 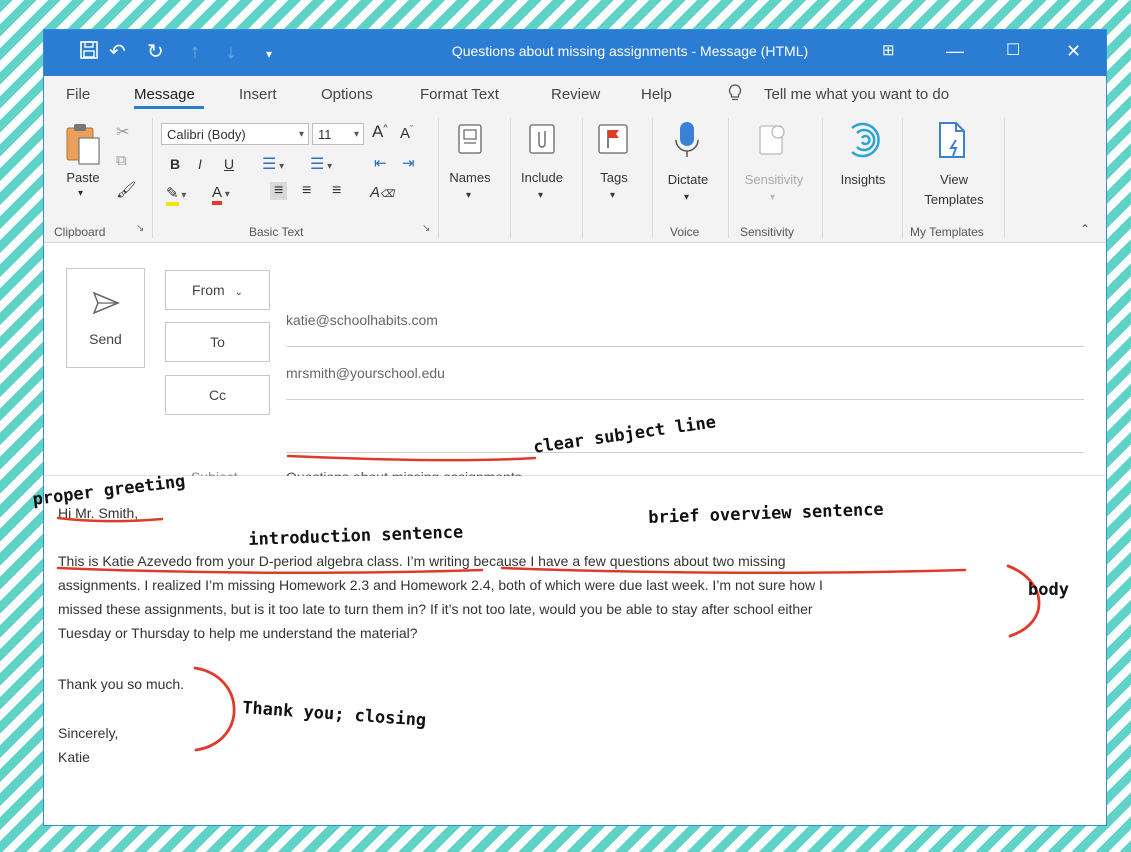 I want to click on annotation-body: body, so click(x=1048, y=590).